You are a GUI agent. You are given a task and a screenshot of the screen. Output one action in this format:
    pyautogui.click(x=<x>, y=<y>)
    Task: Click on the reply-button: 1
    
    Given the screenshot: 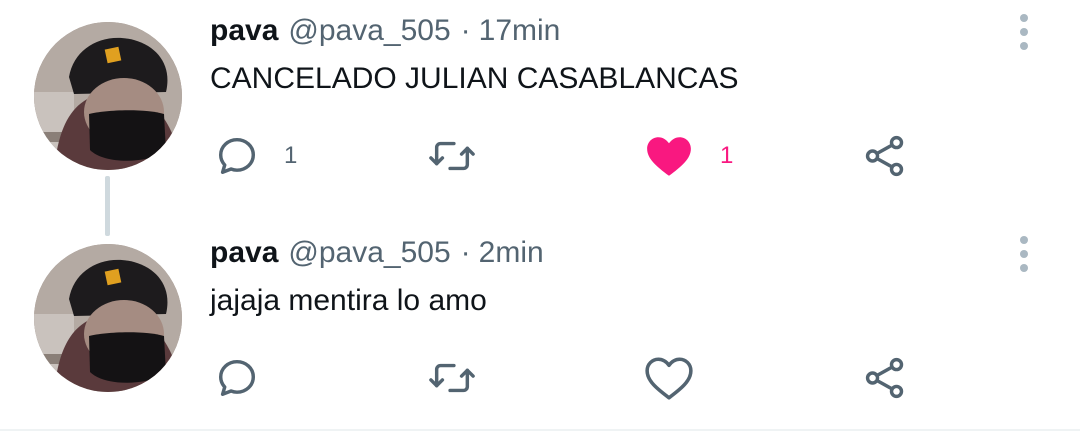 What is the action you would take?
    pyautogui.click(x=255, y=156)
    